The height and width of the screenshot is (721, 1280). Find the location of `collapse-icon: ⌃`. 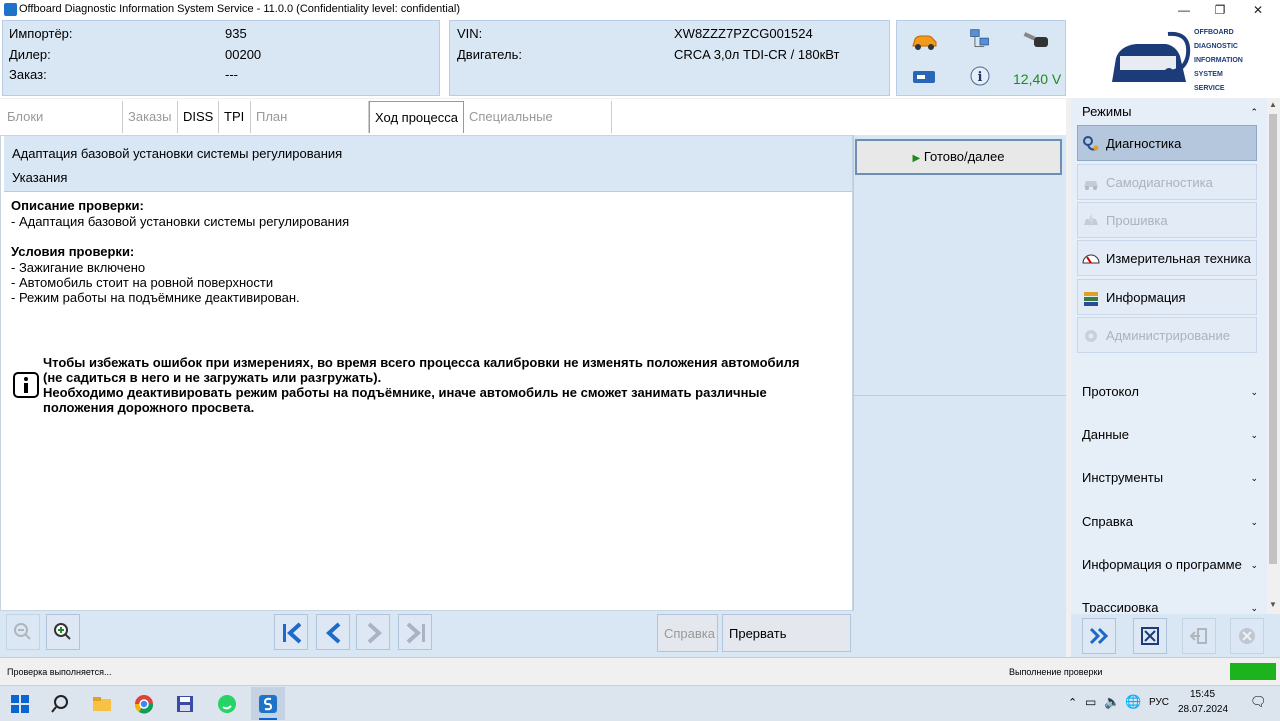

collapse-icon: ⌃ is located at coordinates (1254, 112).